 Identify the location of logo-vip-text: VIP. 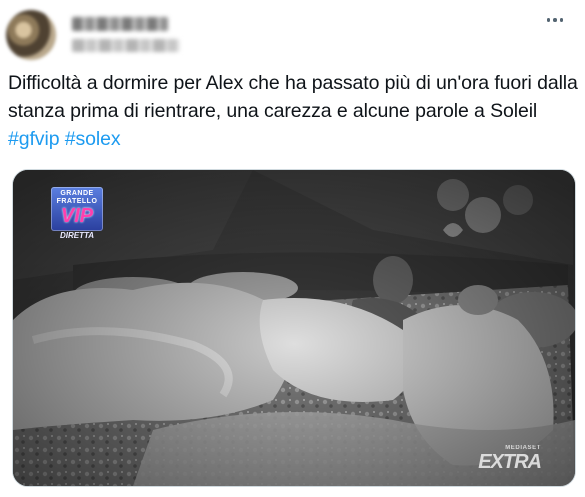
(77, 216).